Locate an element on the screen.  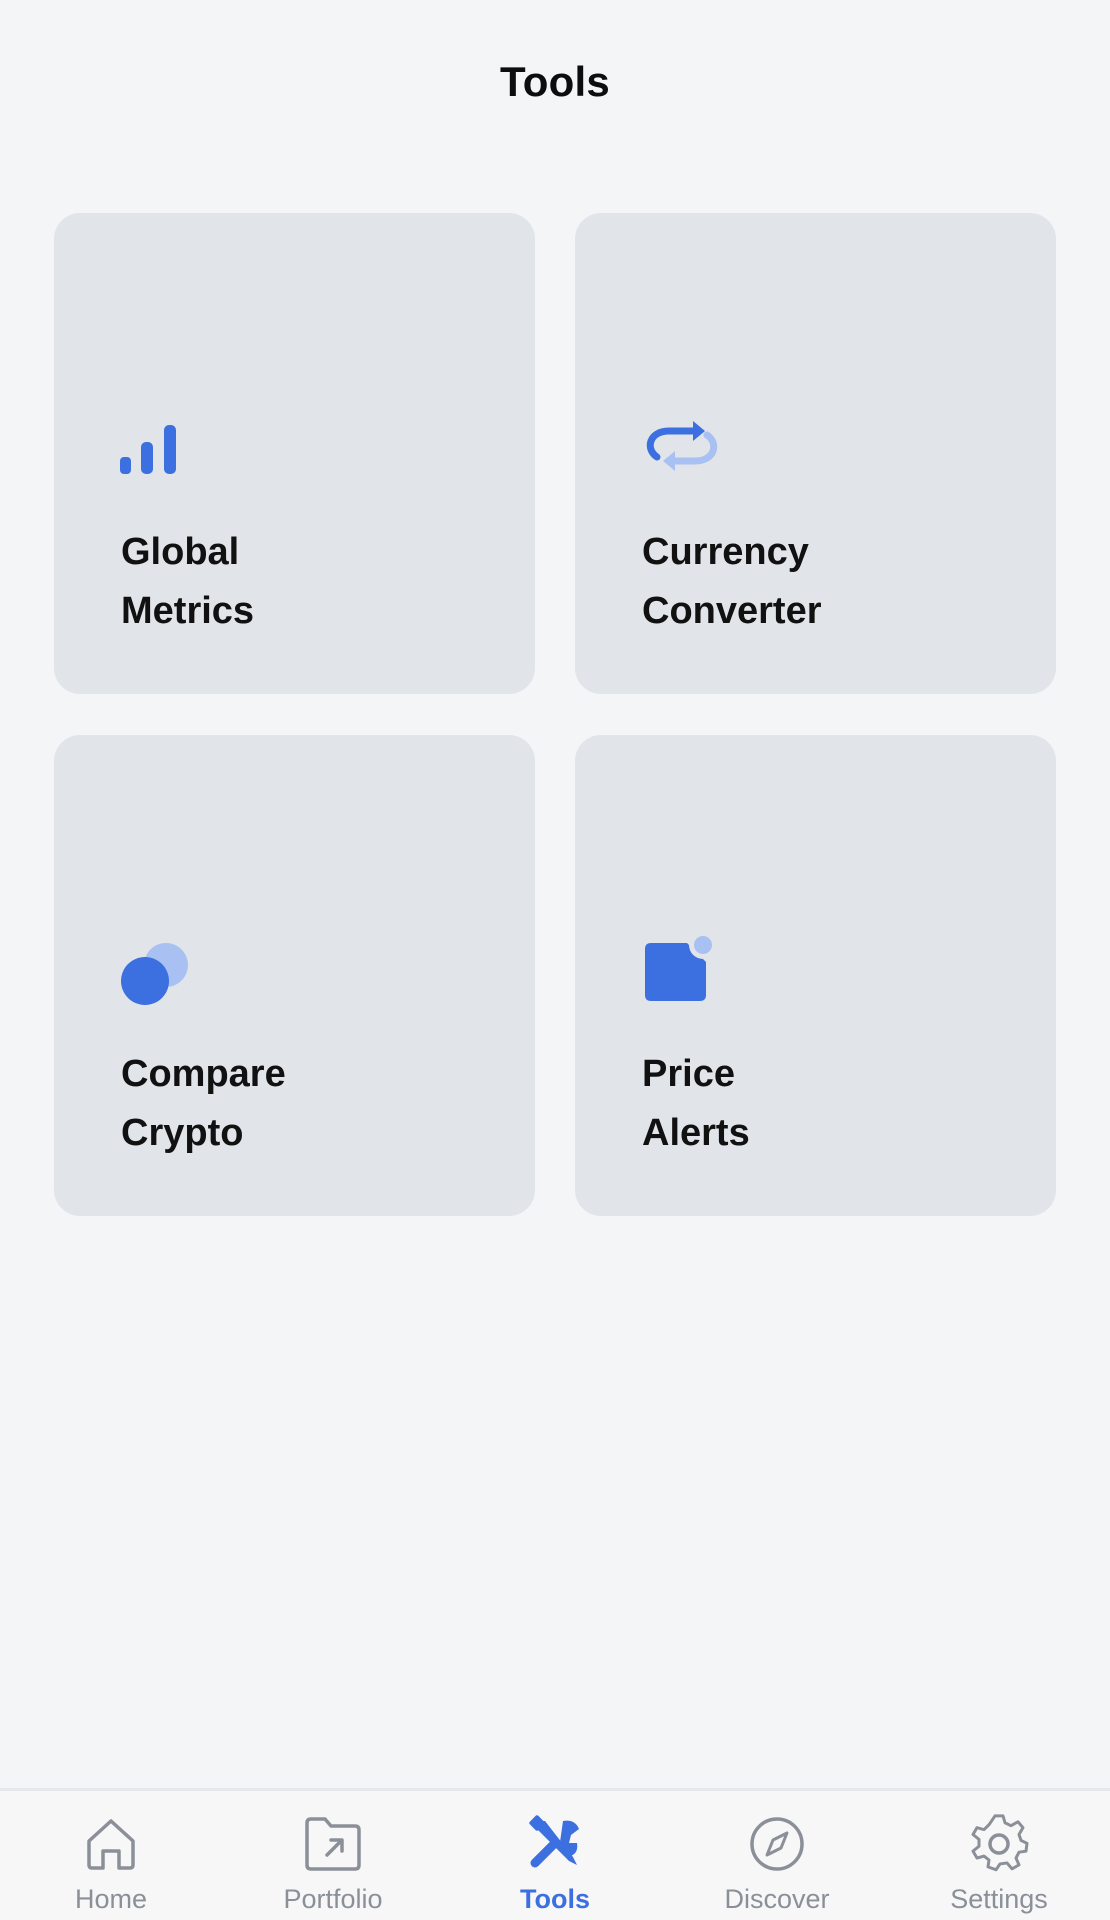
tab-tools: Tools is located at coordinates (555, 1855).